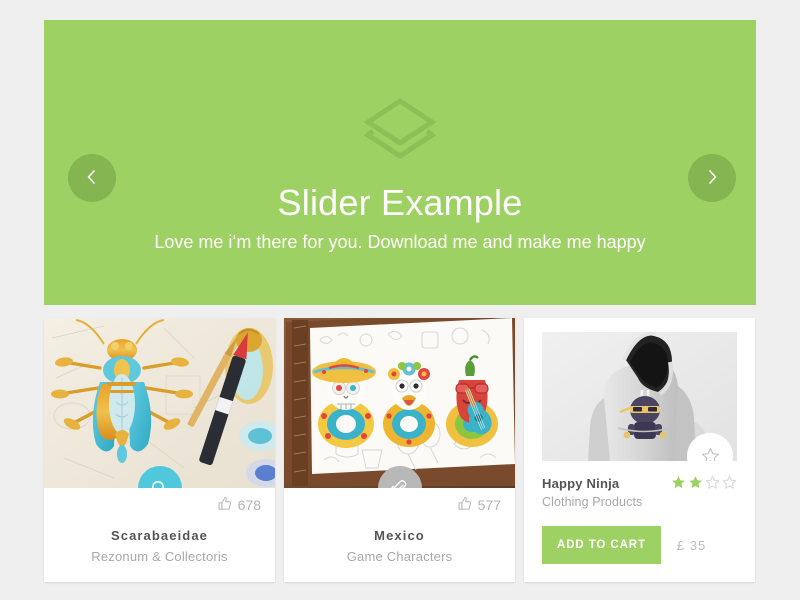 This screenshot has width=800, height=600. Describe the element at coordinates (710, 454) in the screenshot. I see `star-outline-icon` at that location.